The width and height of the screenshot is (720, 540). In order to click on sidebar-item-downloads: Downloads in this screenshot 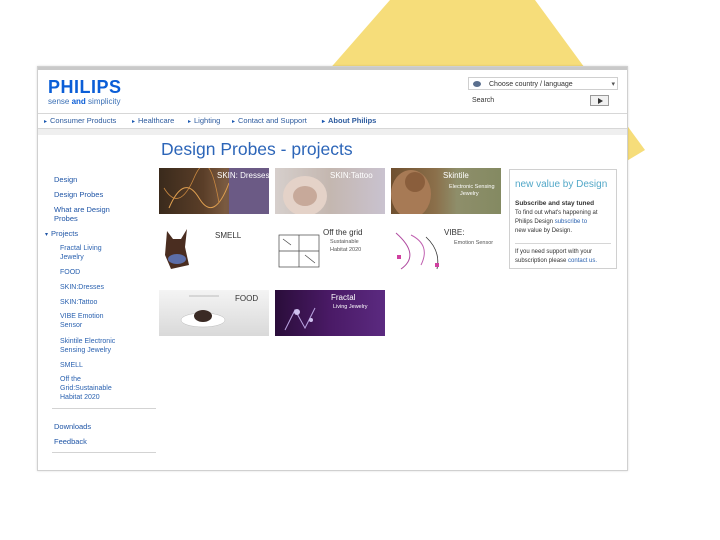, I will do `click(72, 426)`.